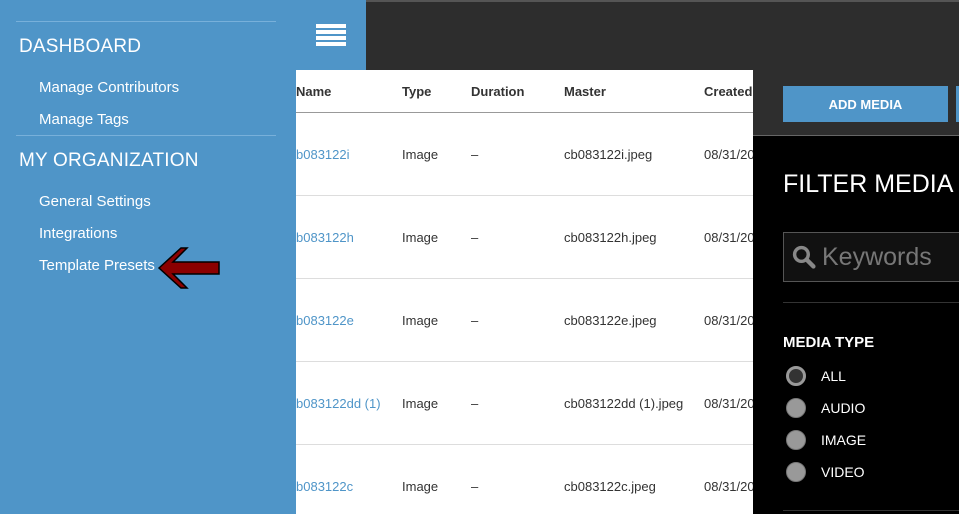  What do you see at coordinates (325, 237) in the screenshot?
I see `media-name-link: b083122h` at bounding box center [325, 237].